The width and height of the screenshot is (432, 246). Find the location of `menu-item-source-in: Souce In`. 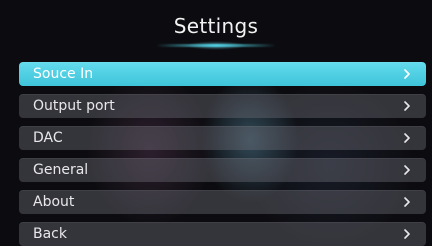

menu-item-source-in: Souce In is located at coordinates (222, 74).